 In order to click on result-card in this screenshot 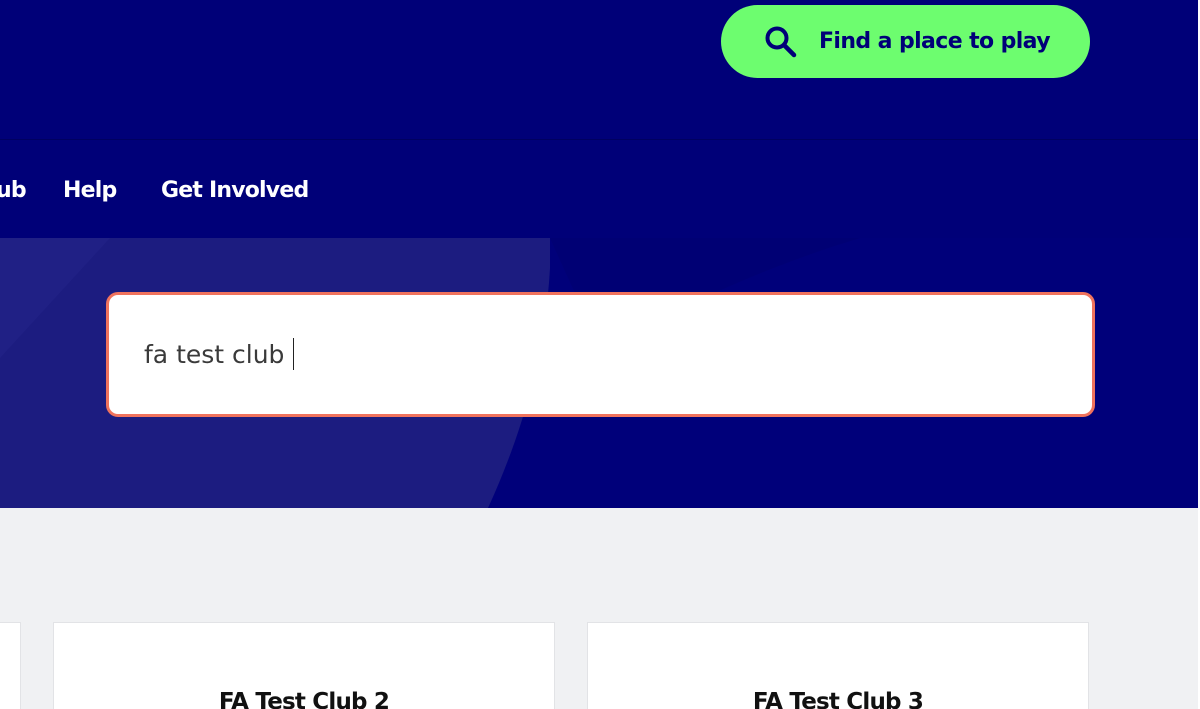, I will do `click(10, 666)`.